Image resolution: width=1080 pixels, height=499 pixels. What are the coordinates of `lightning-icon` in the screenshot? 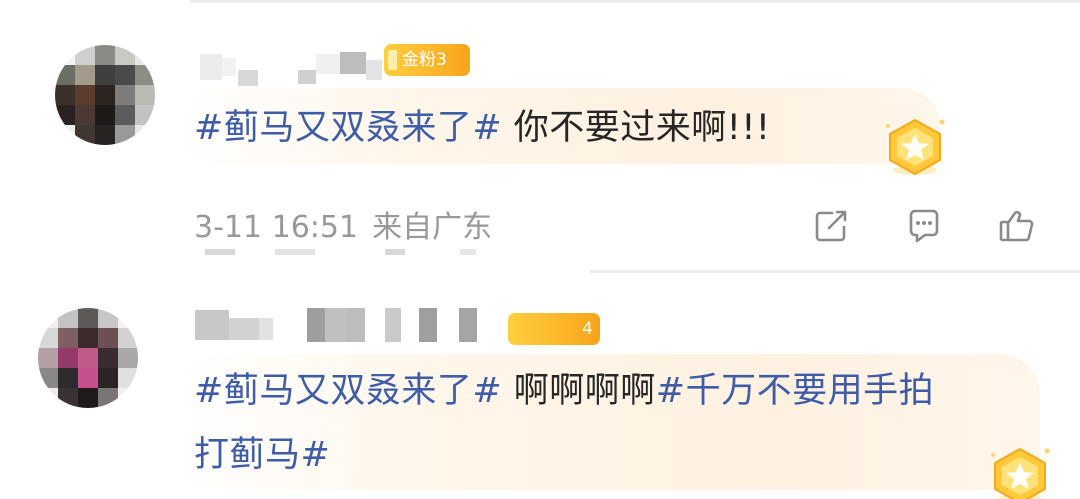 It's located at (392, 60).